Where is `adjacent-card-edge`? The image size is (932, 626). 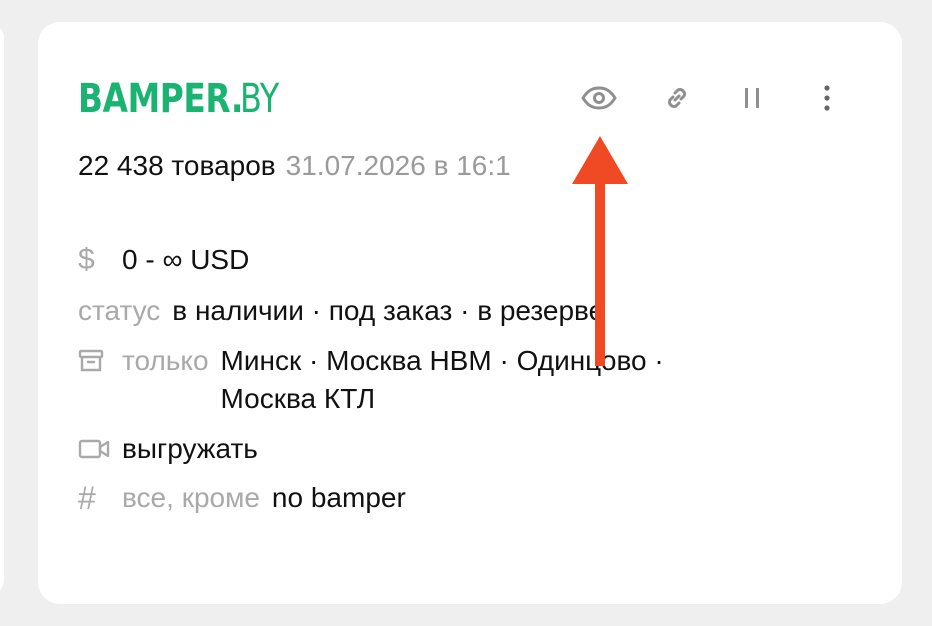
adjacent-card-edge is located at coordinates (2, 309).